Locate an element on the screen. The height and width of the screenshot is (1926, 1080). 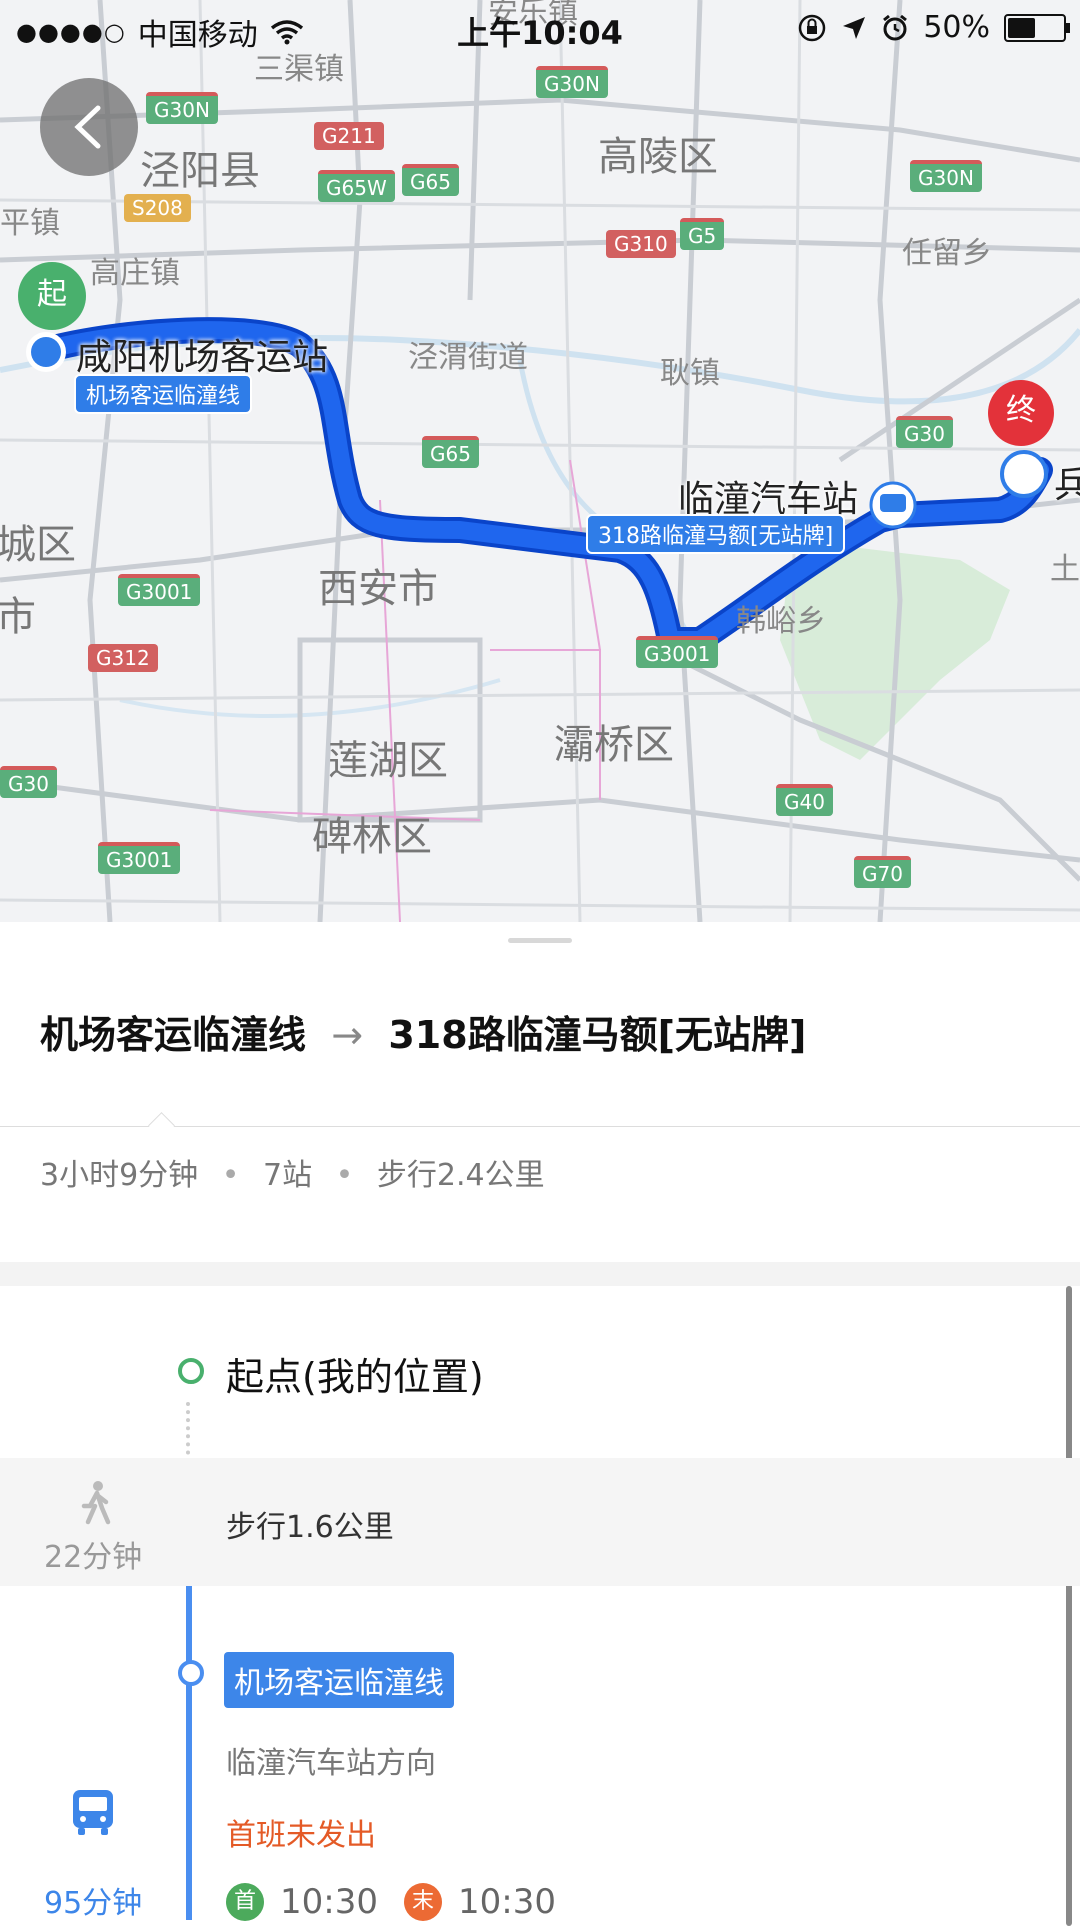
back-button is located at coordinates (89, 127).